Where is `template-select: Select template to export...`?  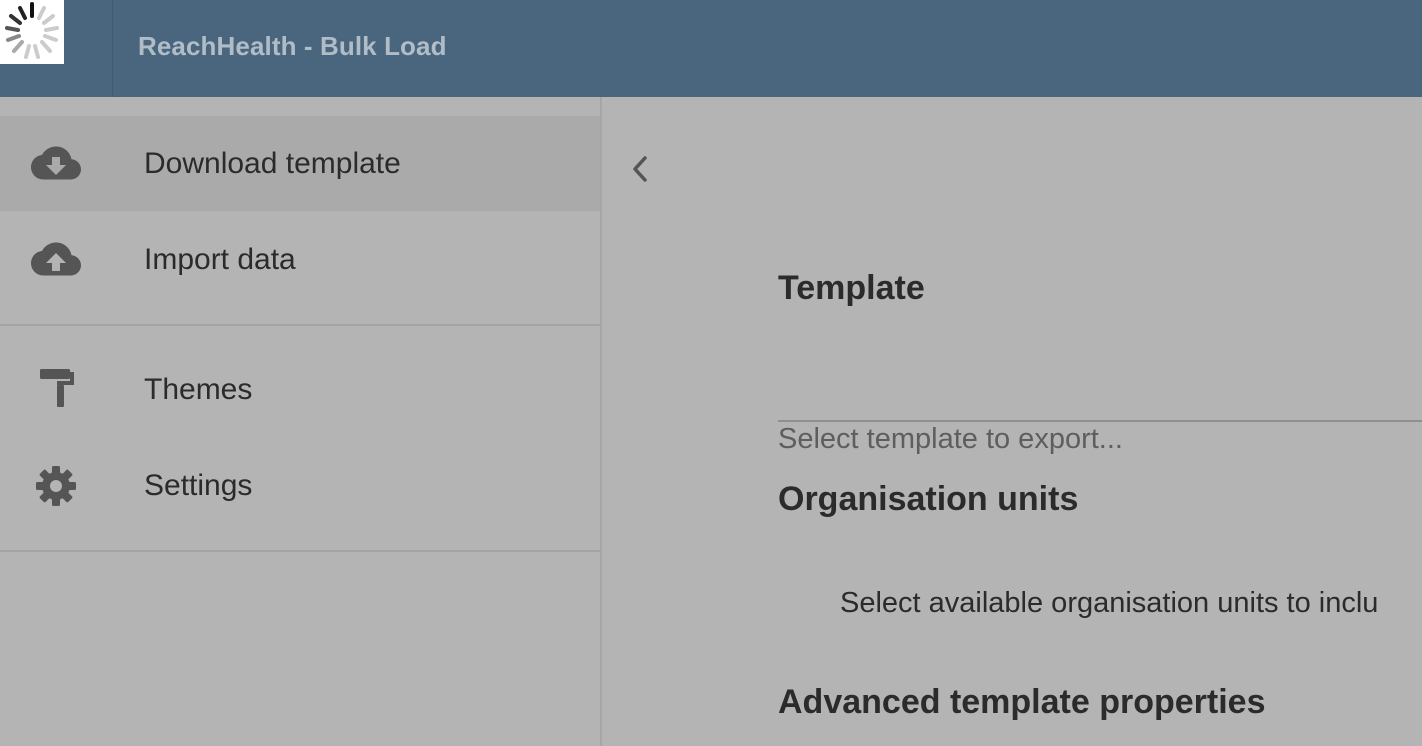 template-select: Select template to export... is located at coordinates (950, 439).